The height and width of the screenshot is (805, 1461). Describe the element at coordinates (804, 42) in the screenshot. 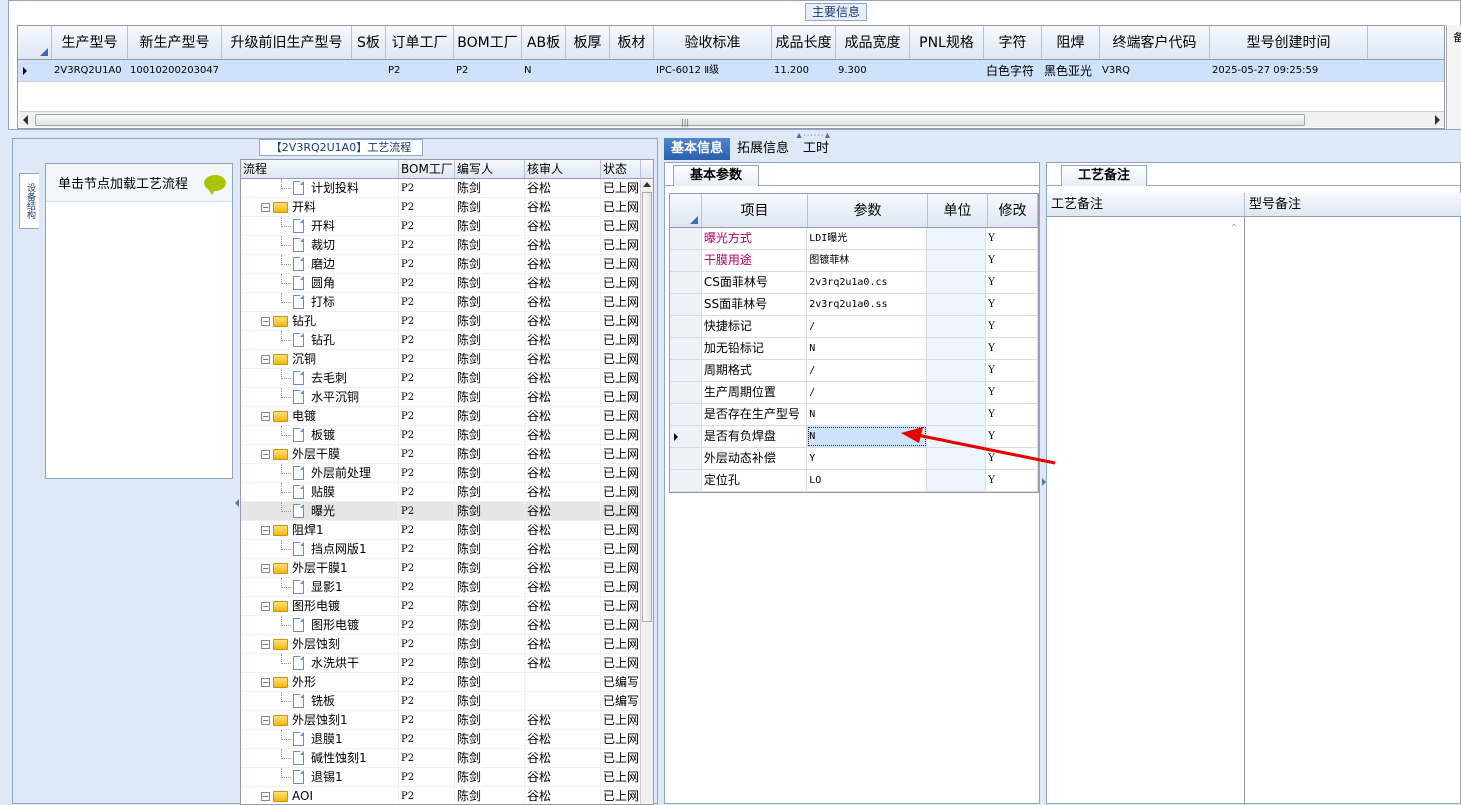

I see `col-header: 成品长度` at that location.